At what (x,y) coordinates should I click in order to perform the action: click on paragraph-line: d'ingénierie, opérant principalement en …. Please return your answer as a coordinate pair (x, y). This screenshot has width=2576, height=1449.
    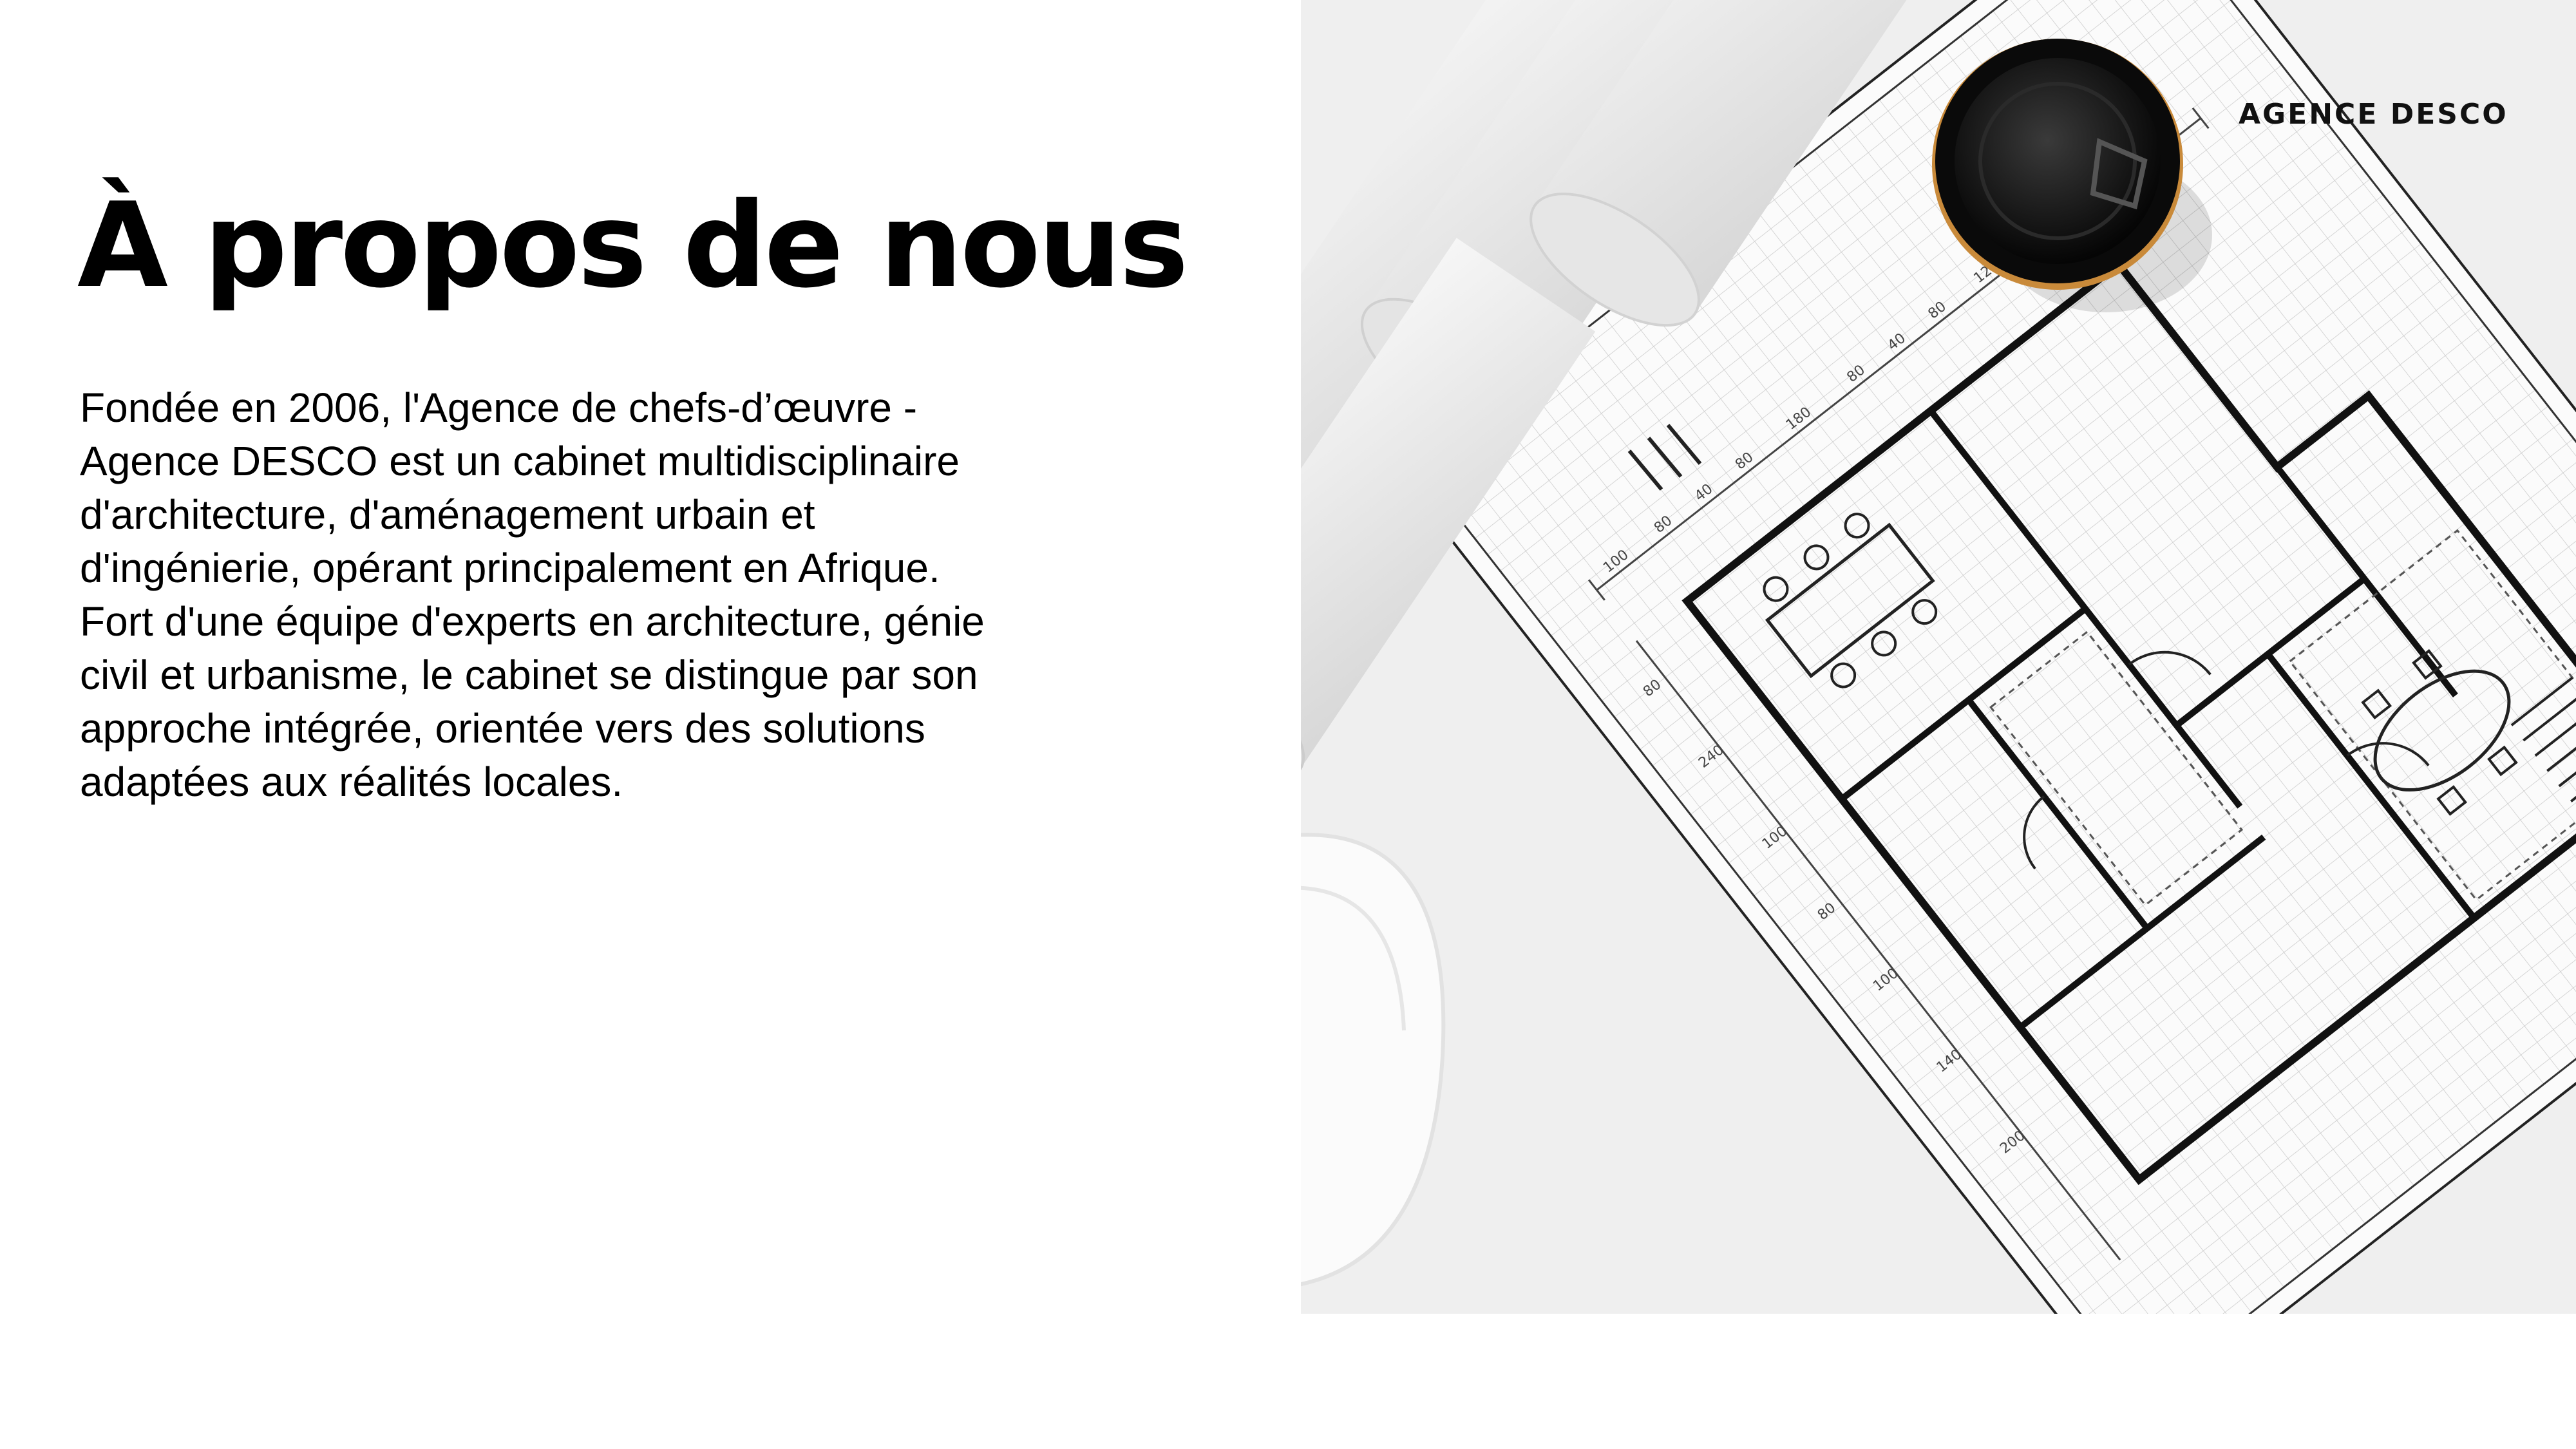
    Looking at the image, I should click on (510, 568).